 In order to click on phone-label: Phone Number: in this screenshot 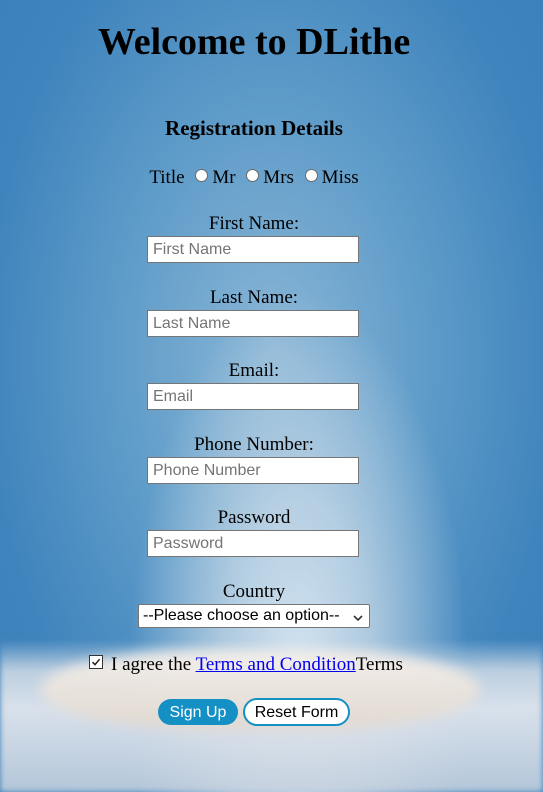, I will do `click(254, 444)`.